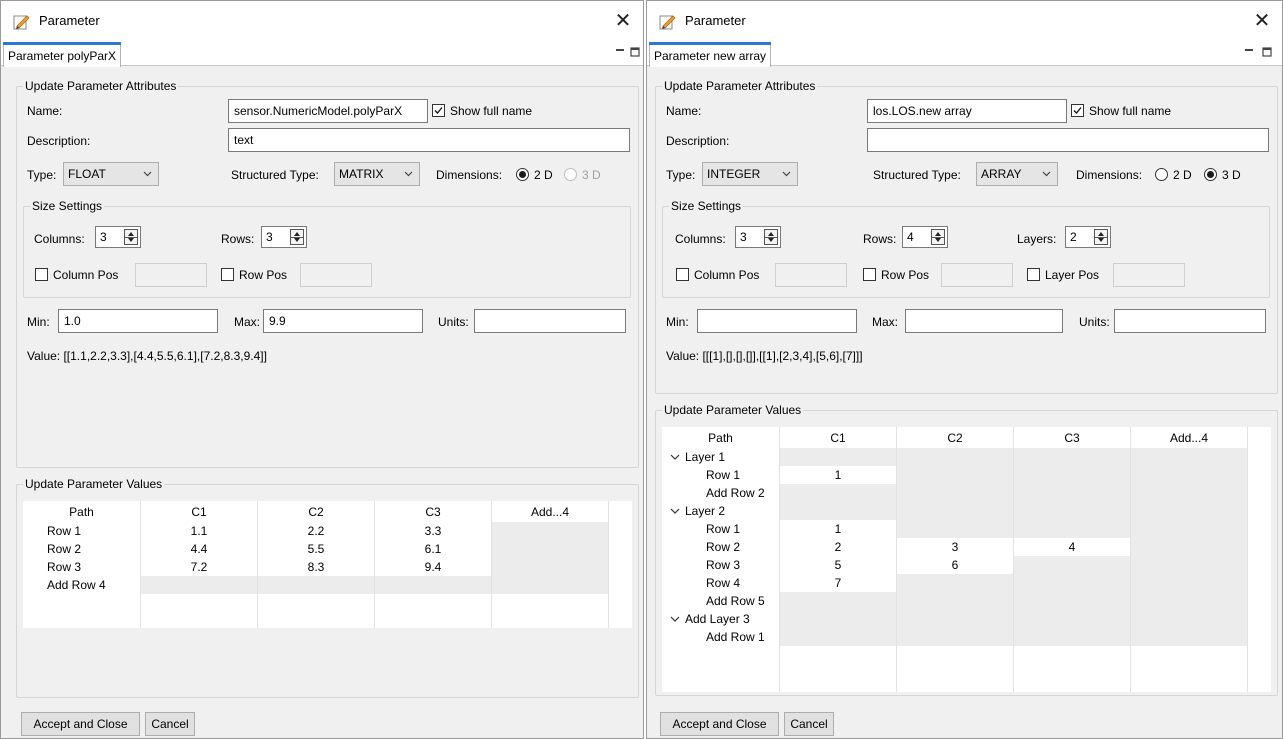 The image size is (1283, 739). Describe the element at coordinates (720, 637) in the screenshot. I see `path-cell: Add Row 1` at that location.